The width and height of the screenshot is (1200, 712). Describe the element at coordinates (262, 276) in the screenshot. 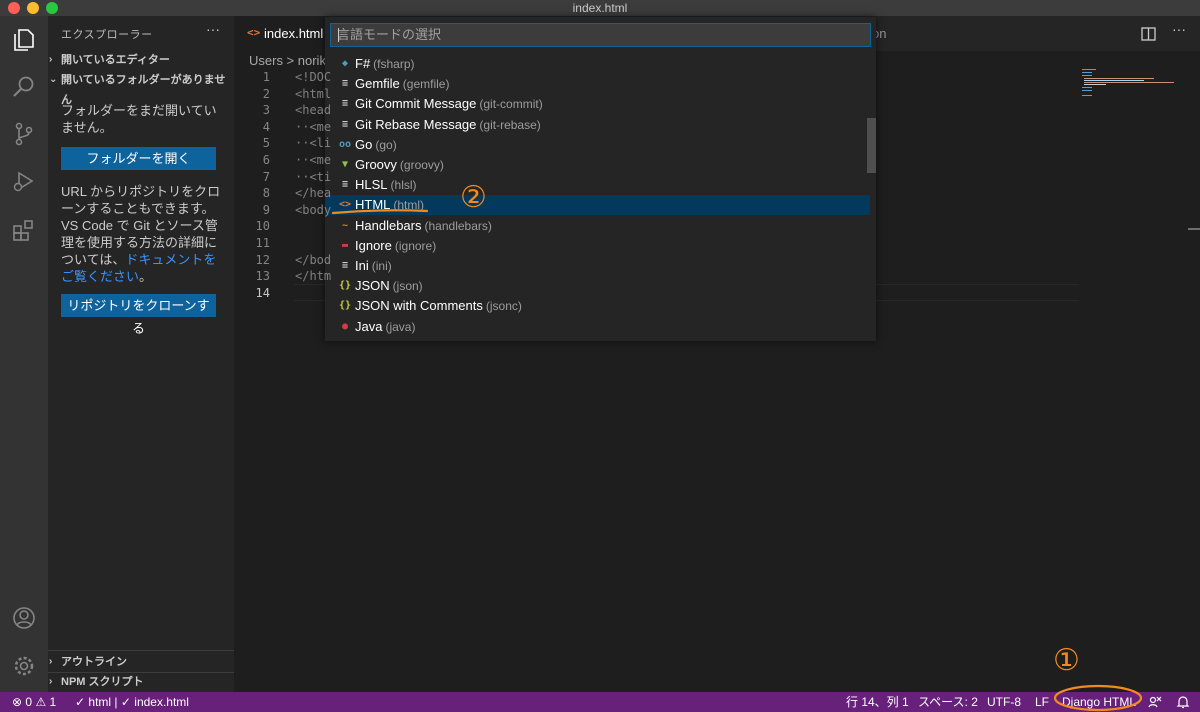

I see `line-number: 13` at that location.